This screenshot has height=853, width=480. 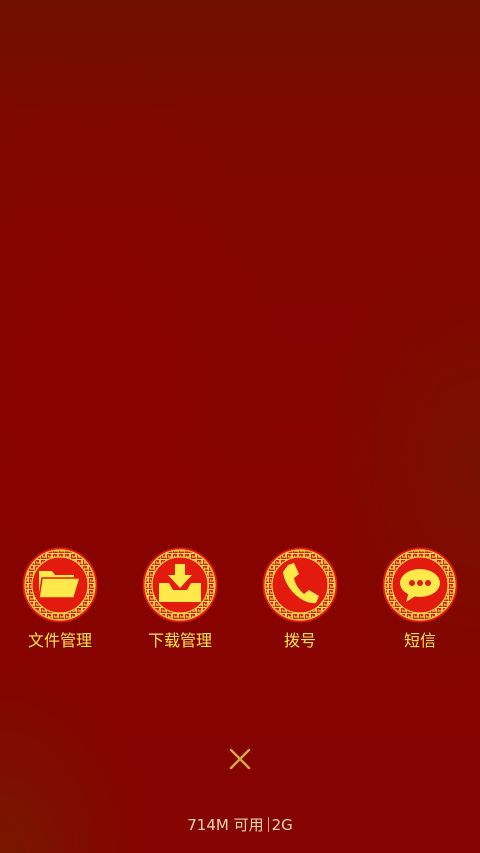 What do you see at coordinates (420, 585) in the screenshot?
I see `message-icon` at bounding box center [420, 585].